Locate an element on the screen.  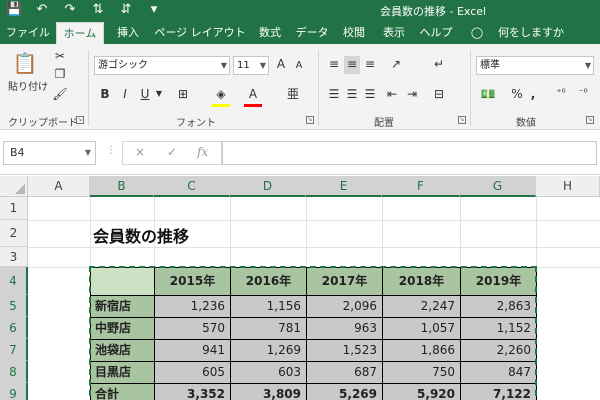
shrink-font-button: A is located at coordinates (299, 67).